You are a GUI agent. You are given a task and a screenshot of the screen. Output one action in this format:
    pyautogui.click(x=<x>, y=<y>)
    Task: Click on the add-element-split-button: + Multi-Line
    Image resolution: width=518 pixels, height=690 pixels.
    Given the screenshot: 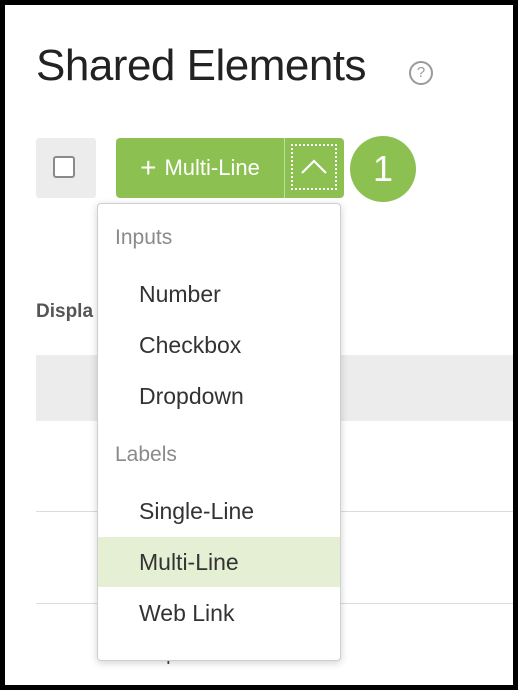 What is the action you would take?
    pyautogui.click(x=230, y=168)
    